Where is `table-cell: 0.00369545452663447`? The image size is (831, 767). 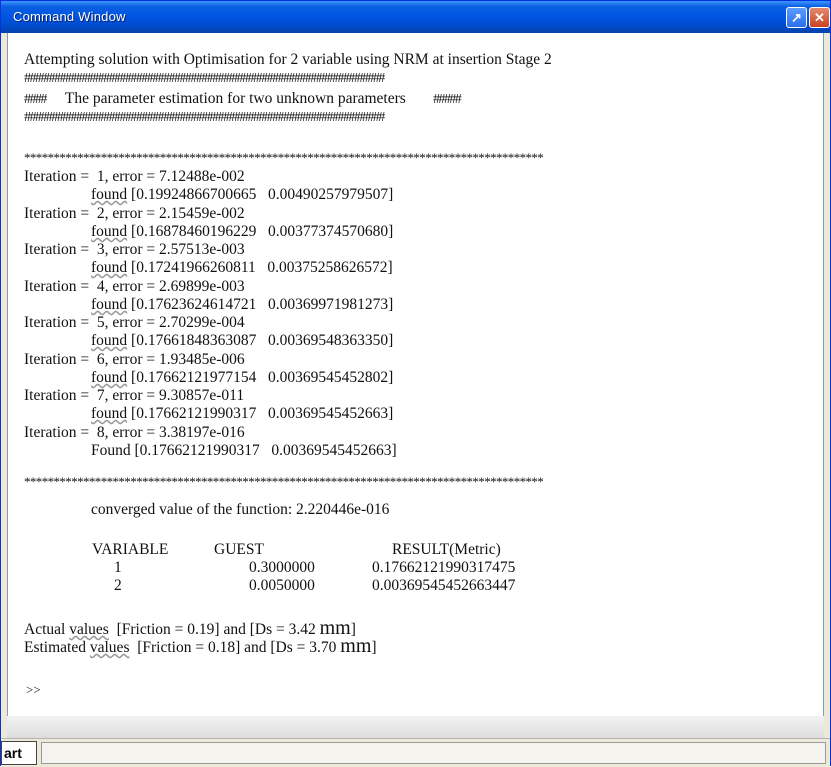
table-cell: 0.00369545452663447 is located at coordinates (444, 585).